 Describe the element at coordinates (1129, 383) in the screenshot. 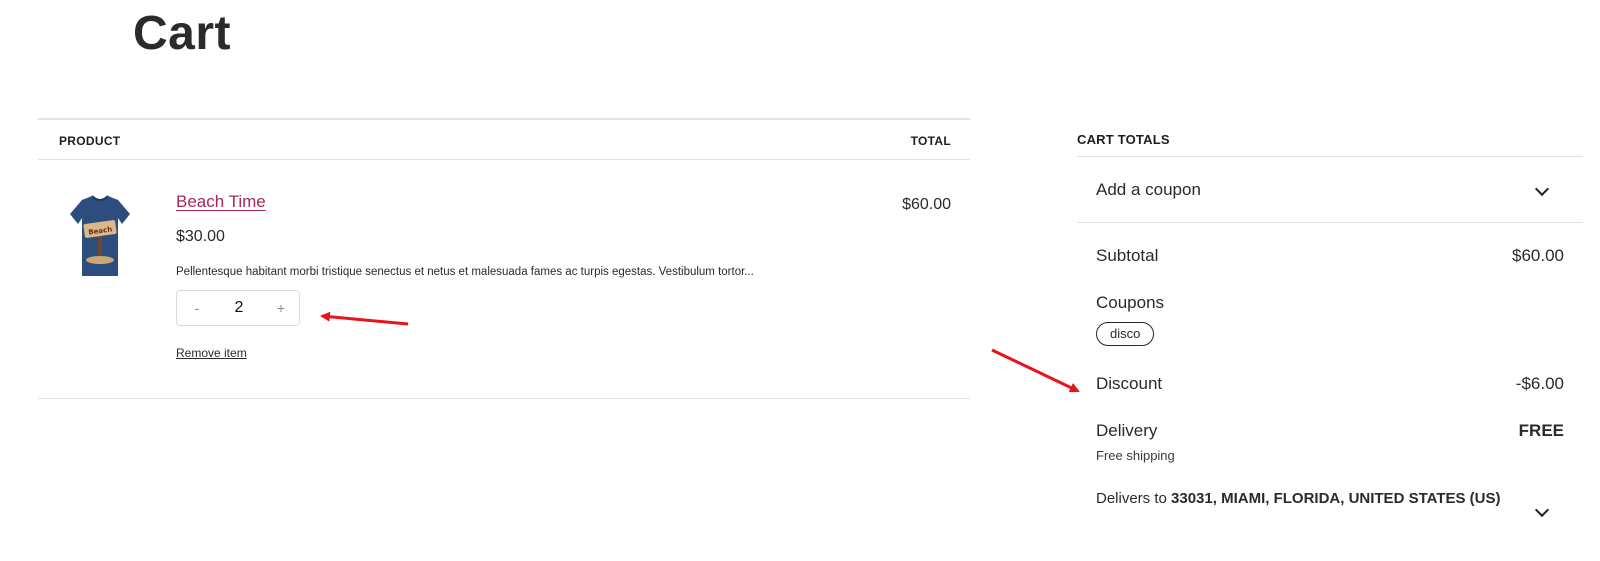

I see `discount-label: Discount` at that location.